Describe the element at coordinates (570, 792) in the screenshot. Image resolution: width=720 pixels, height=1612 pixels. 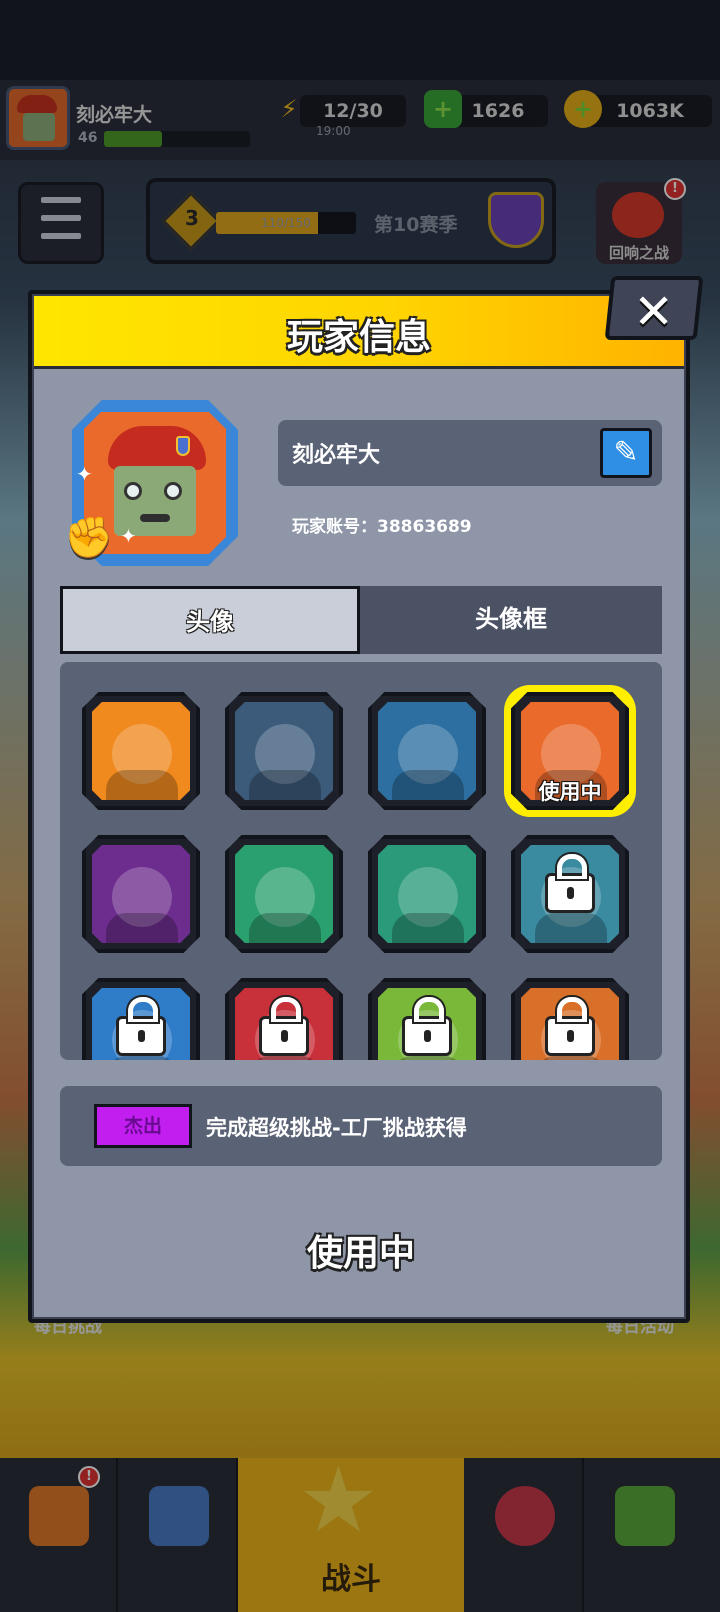
I see `in-use-label: 使用中` at that location.